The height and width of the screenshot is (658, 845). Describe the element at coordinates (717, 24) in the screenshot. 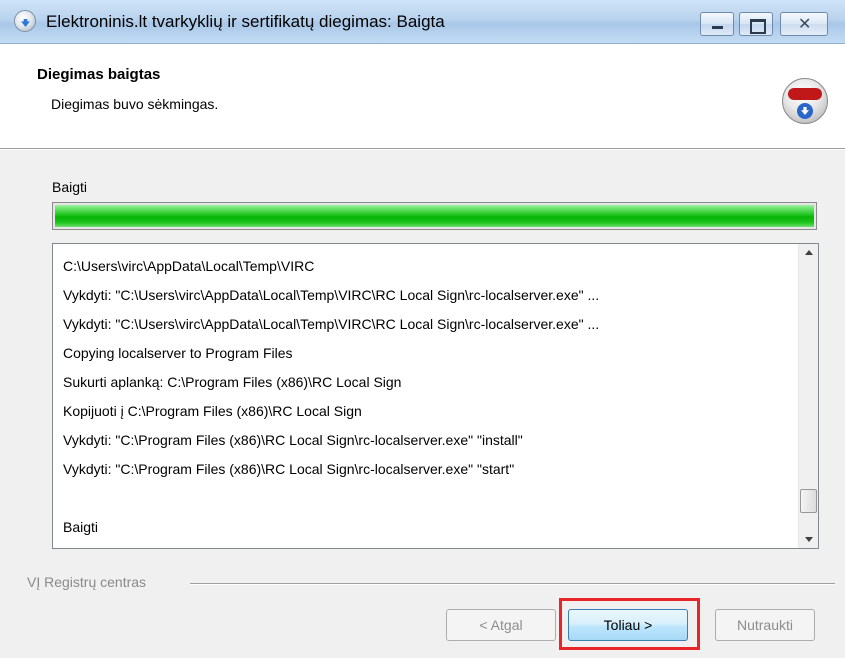

I see `minimize-button` at that location.